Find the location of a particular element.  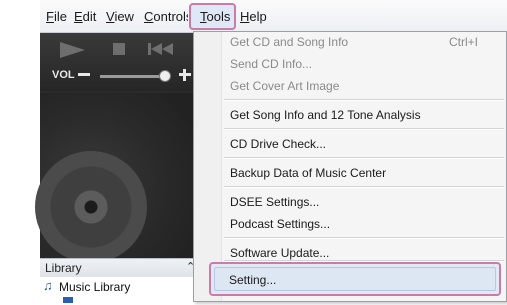

library-item-label: Music Library is located at coordinates (95, 287).